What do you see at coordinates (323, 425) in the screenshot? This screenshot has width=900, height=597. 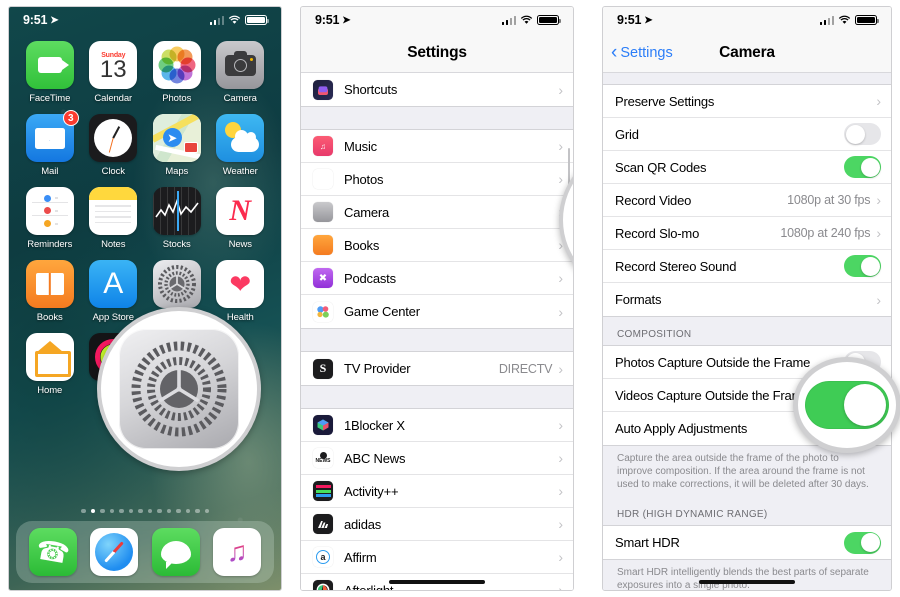 I see `1blocker-icon` at bounding box center [323, 425].